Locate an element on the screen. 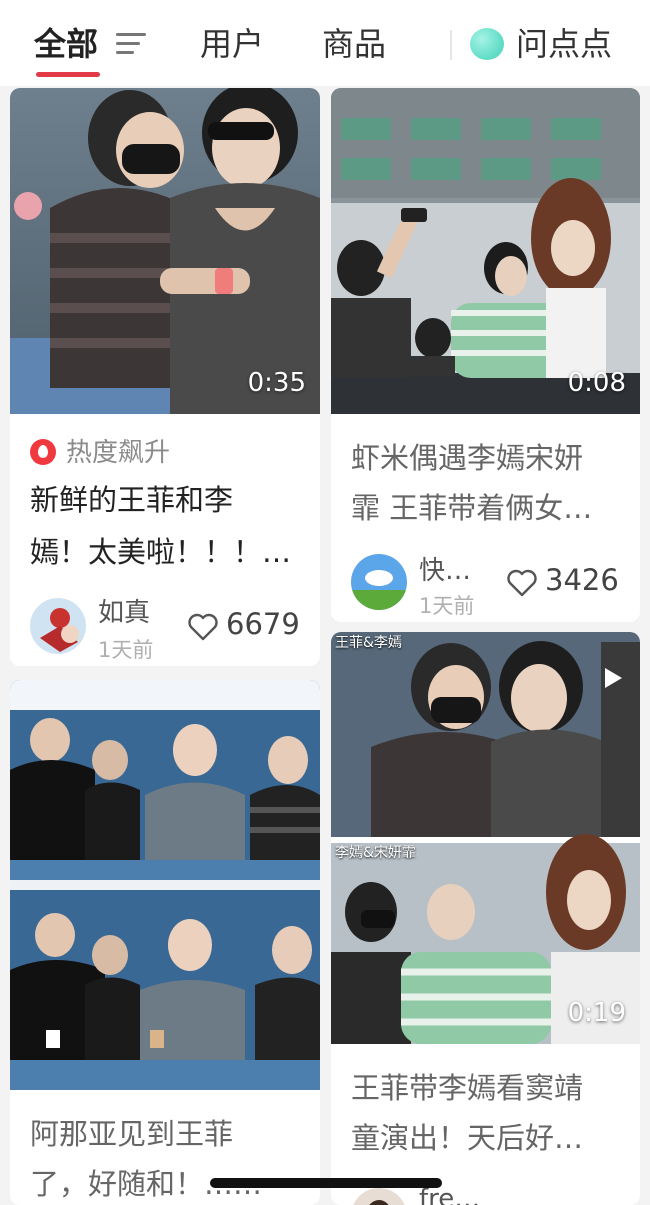 This screenshot has height=1205, width=650. tab-ask-ai: 问点点 is located at coordinates (564, 44).